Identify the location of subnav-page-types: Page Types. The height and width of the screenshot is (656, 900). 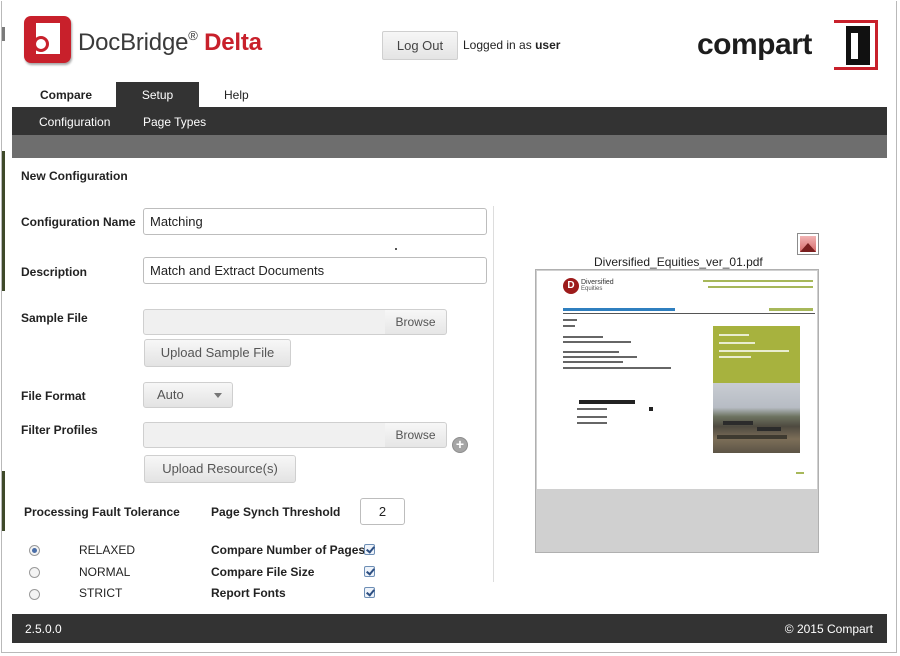
(174, 122).